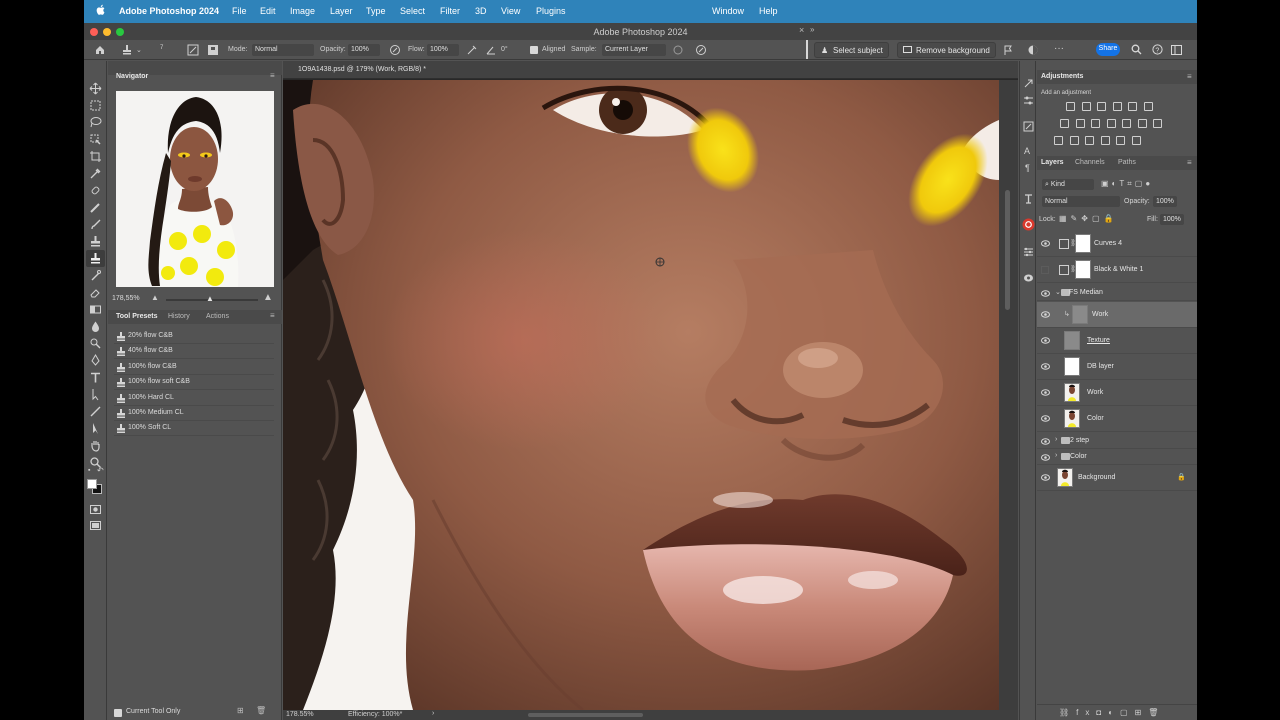  Describe the element at coordinates (261, 710) in the screenshot. I see `delete-preset-icon: 🗑` at that location.